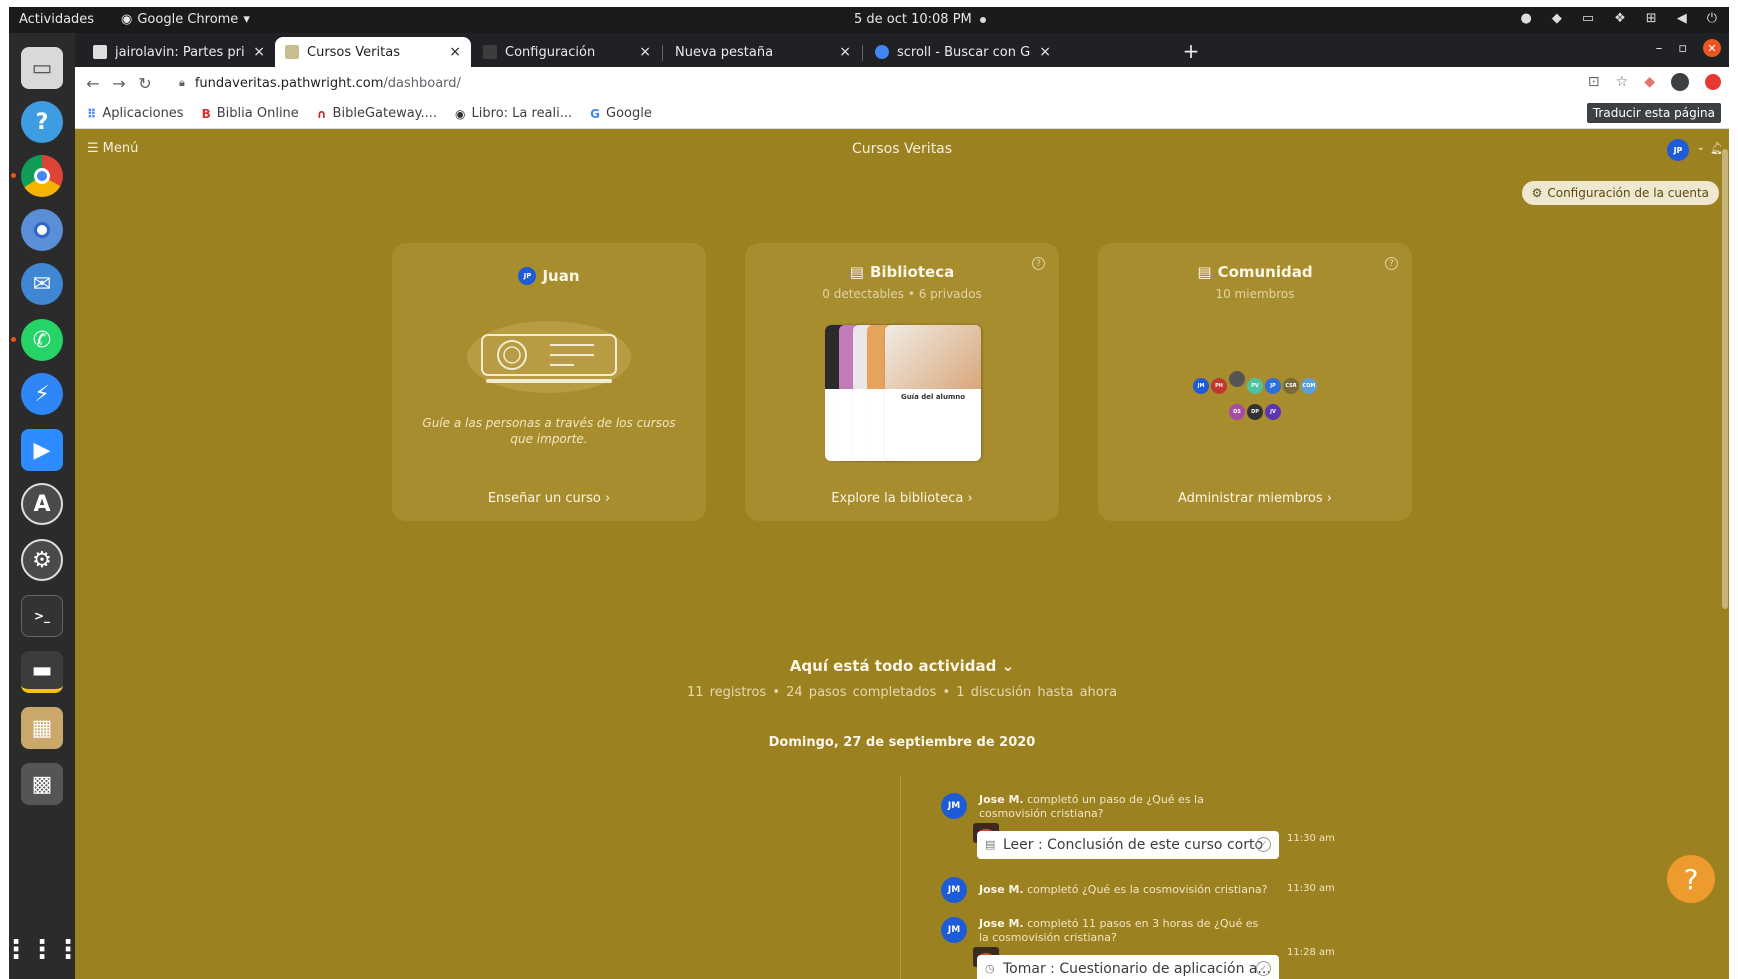 This screenshot has height=979, width=1738. What do you see at coordinates (1201, 386) in the screenshot?
I see `member-avatar: JM` at bounding box center [1201, 386].